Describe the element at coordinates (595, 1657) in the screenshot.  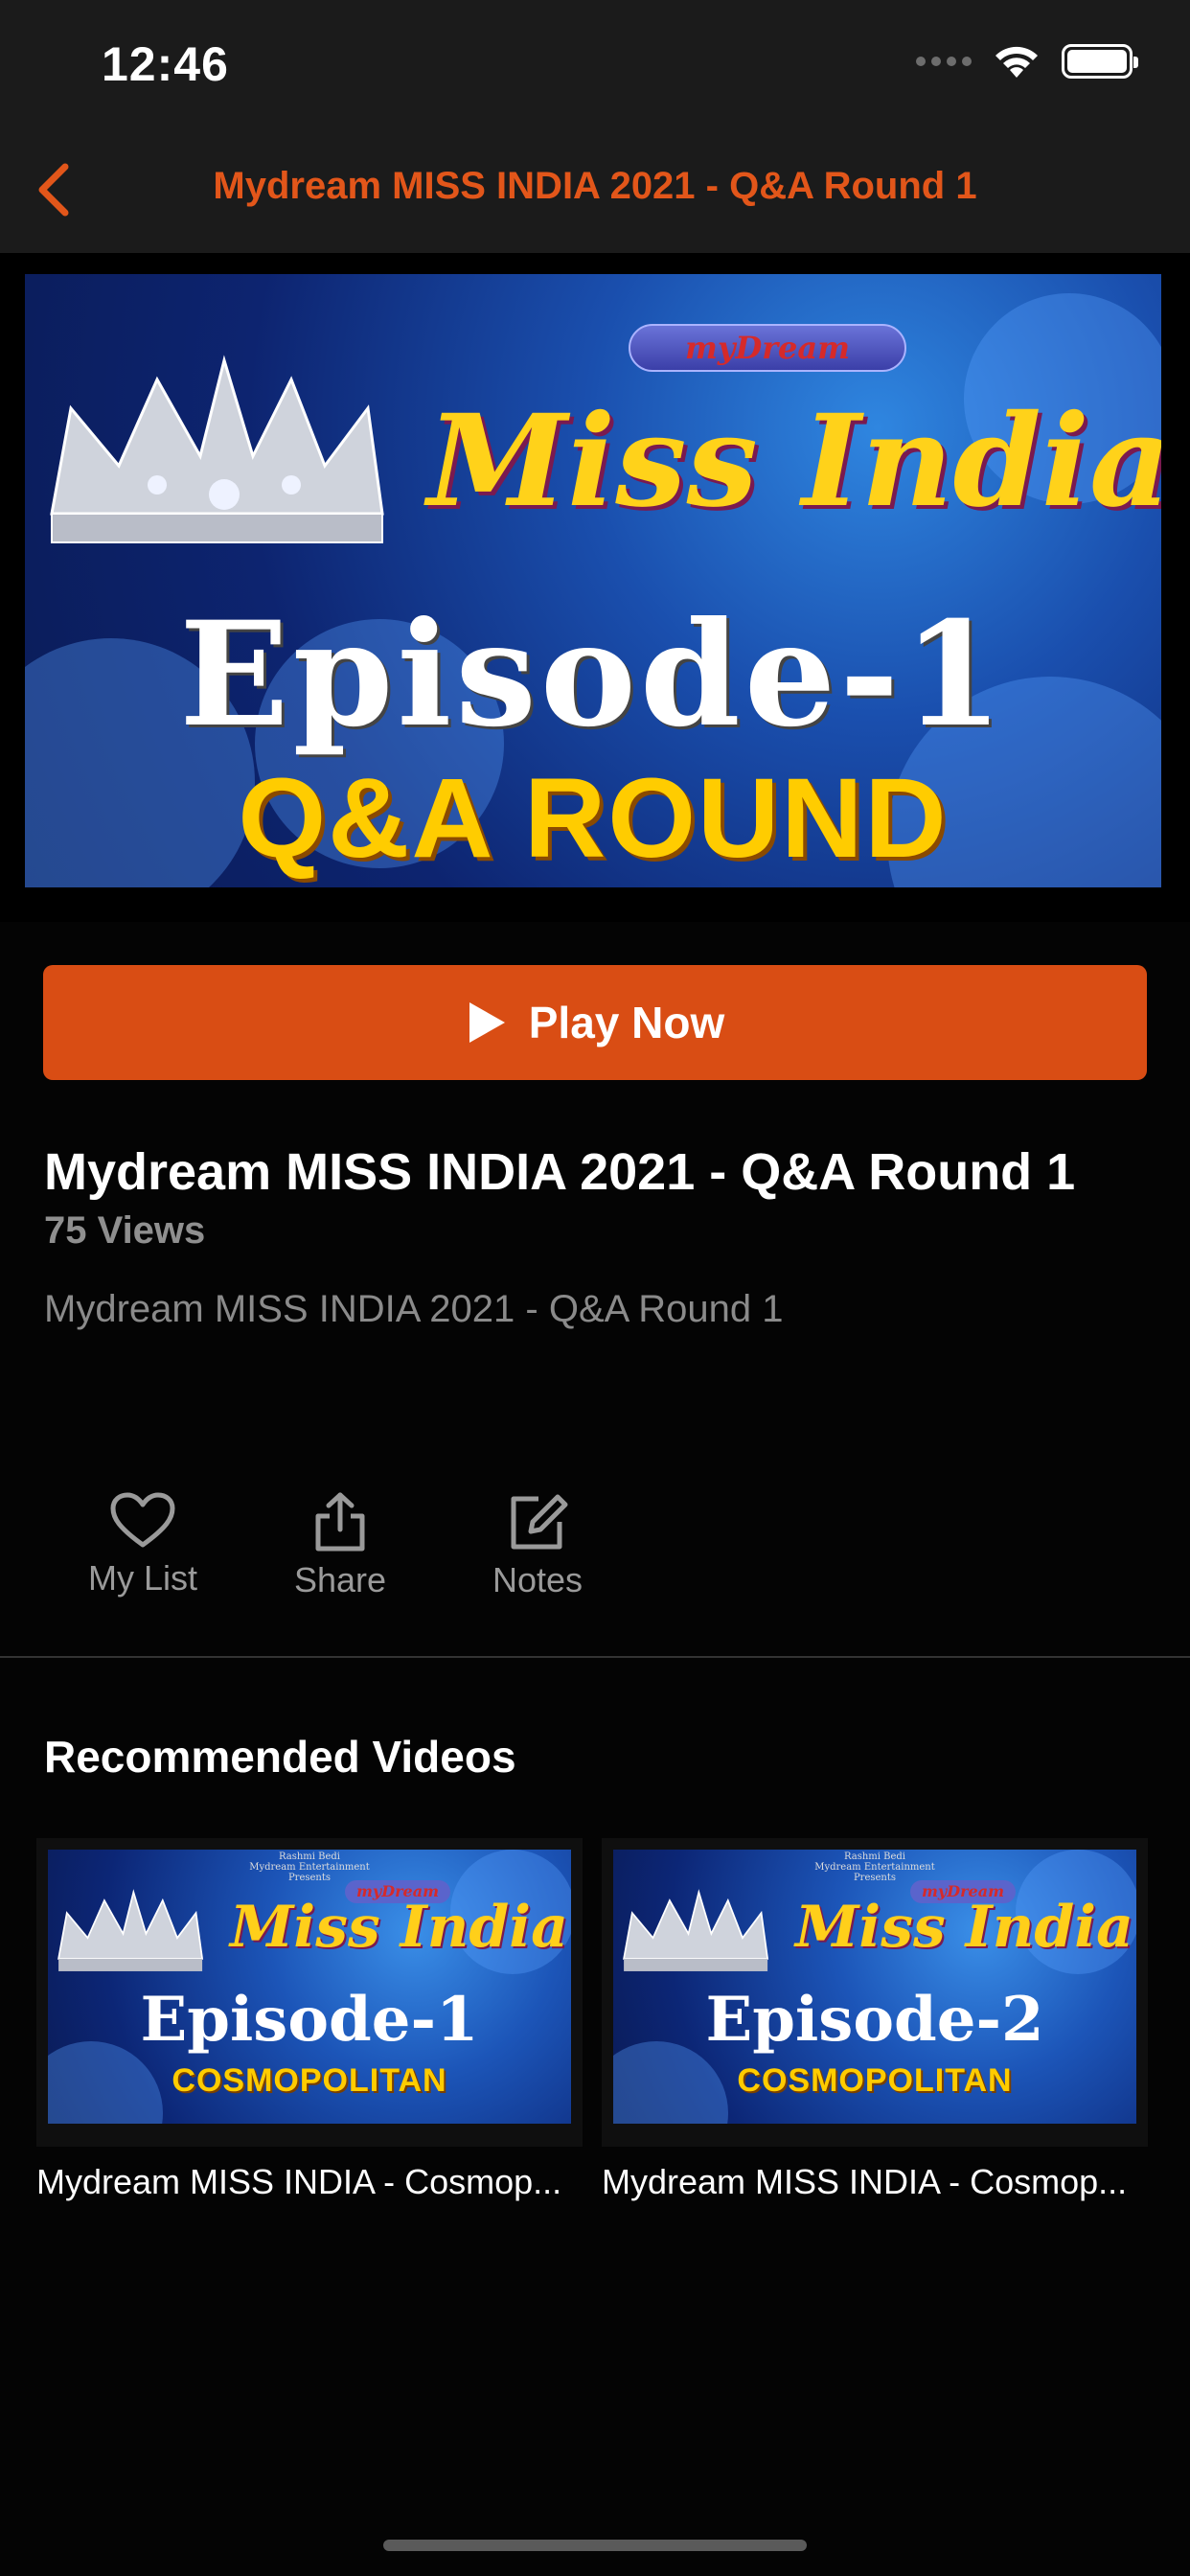
I see `section-divider` at that location.